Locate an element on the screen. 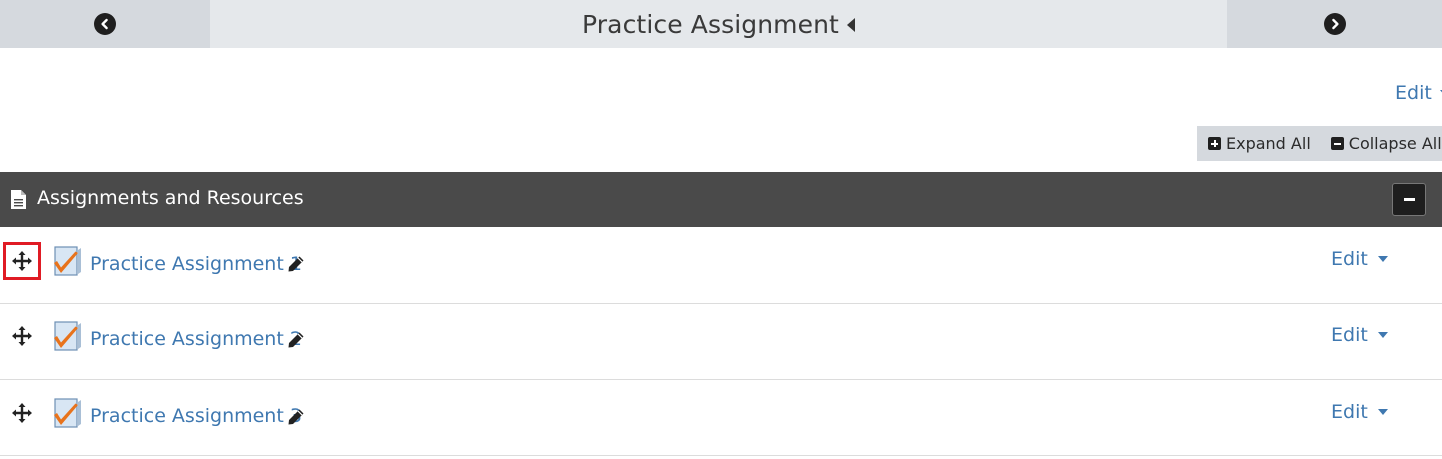 This screenshot has width=1442, height=459. expand-all-label: Expand All is located at coordinates (1268, 143).